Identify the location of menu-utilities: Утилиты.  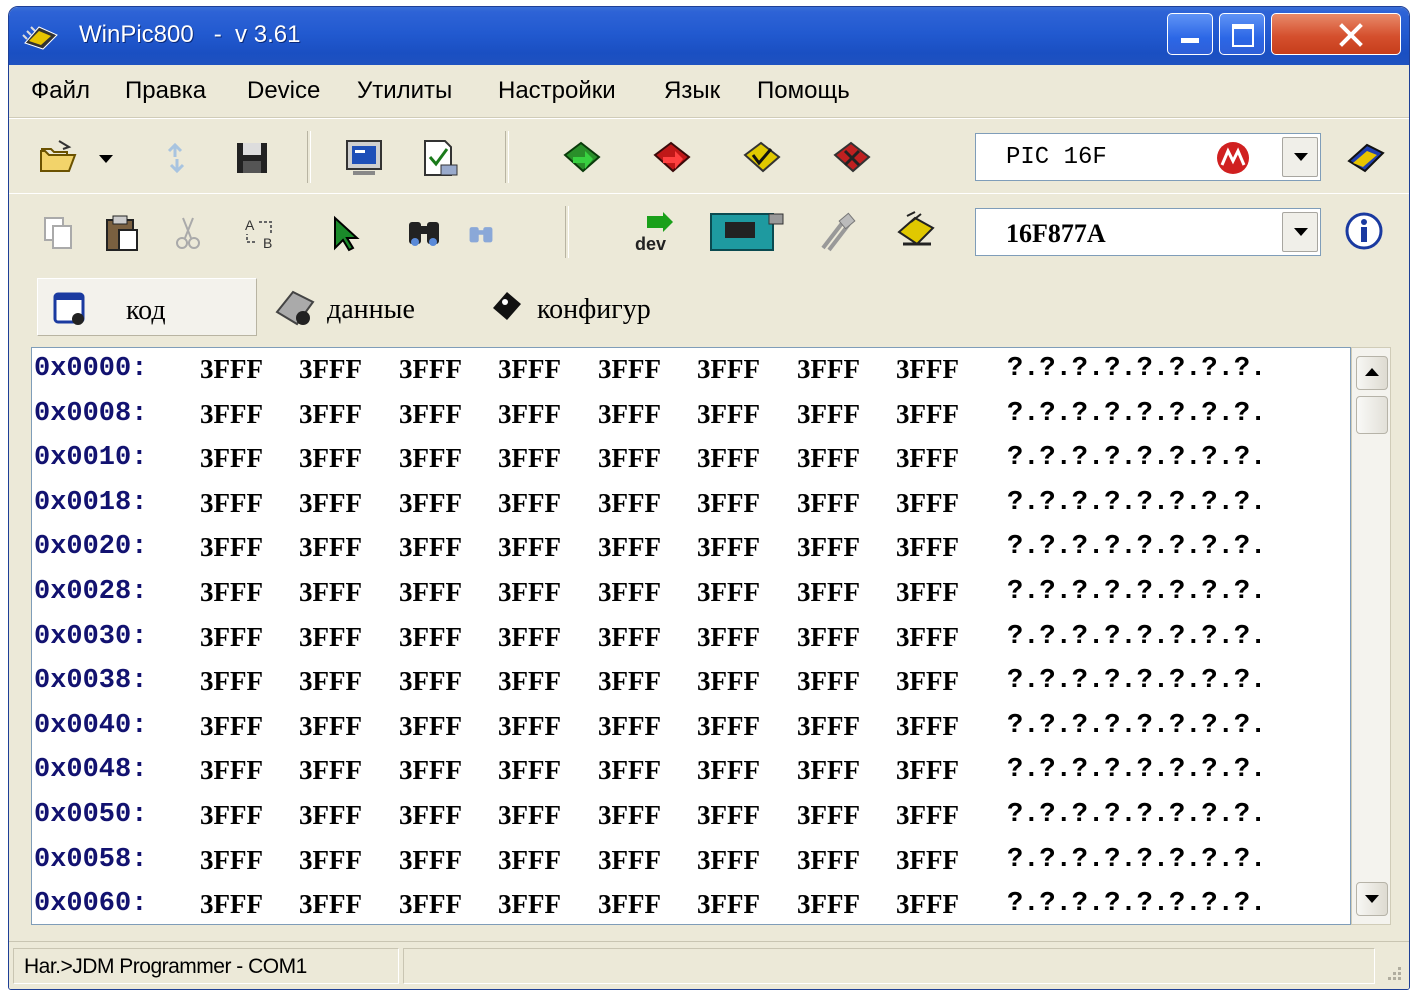
(404, 91).